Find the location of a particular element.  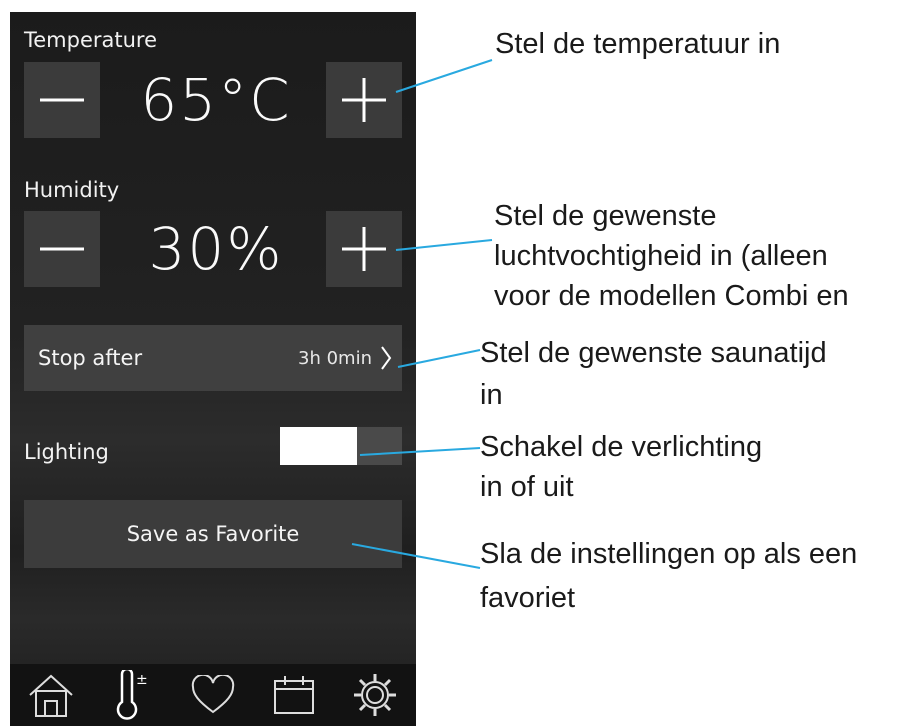

callout-line-lighting is located at coordinates (420, 451).